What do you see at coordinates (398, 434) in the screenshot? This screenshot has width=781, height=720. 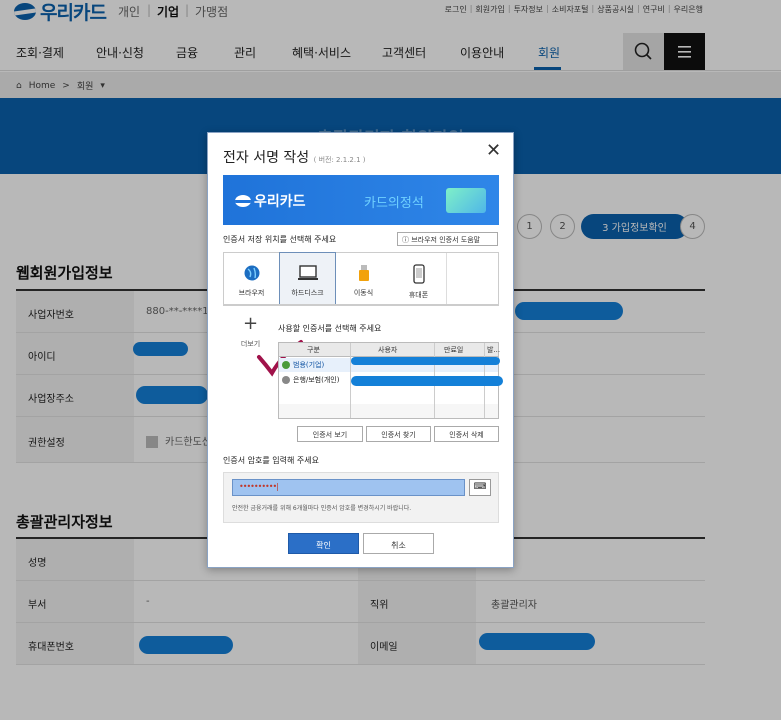 I see `find-cert-button: 인증서 찾기` at bounding box center [398, 434].